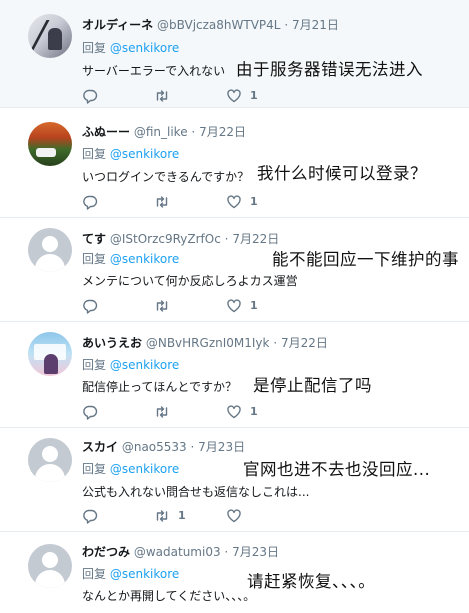 The width and height of the screenshot is (469, 613). What do you see at coordinates (106, 132) in the screenshot?
I see `display-name: ふぬーー` at bounding box center [106, 132].